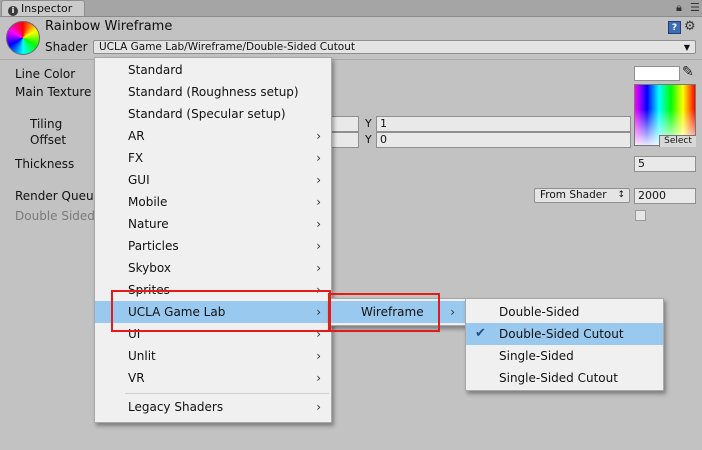 The image size is (702, 450). I want to click on menu-item-label: Double-Sided, so click(539, 312).